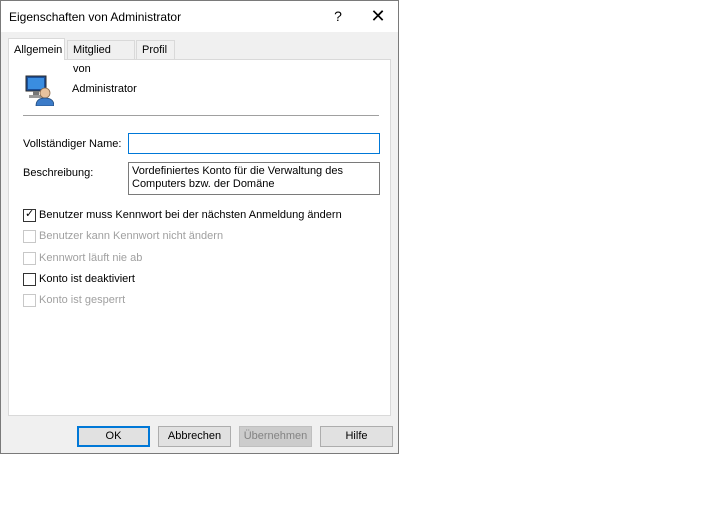 This screenshot has width=706, height=510. I want to click on checkmark-icon: ✓, so click(30, 214).